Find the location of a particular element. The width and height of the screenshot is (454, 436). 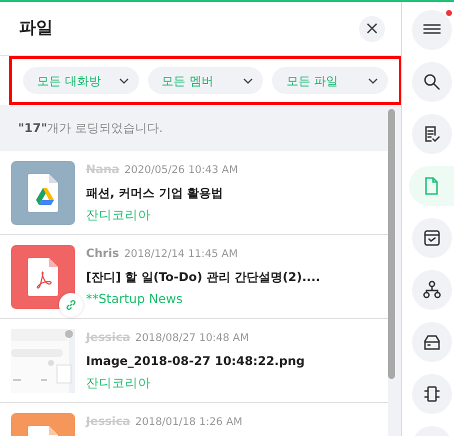

hierarchy-icon is located at coordinates (432, 290).